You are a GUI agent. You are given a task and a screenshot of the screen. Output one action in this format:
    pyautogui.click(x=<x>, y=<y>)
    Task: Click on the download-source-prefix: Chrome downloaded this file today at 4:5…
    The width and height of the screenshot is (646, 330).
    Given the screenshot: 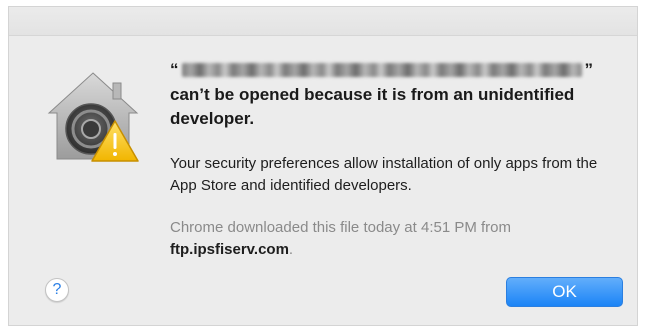 What is the action you would take?
    pyautogui.click(x=341, y=227)
    